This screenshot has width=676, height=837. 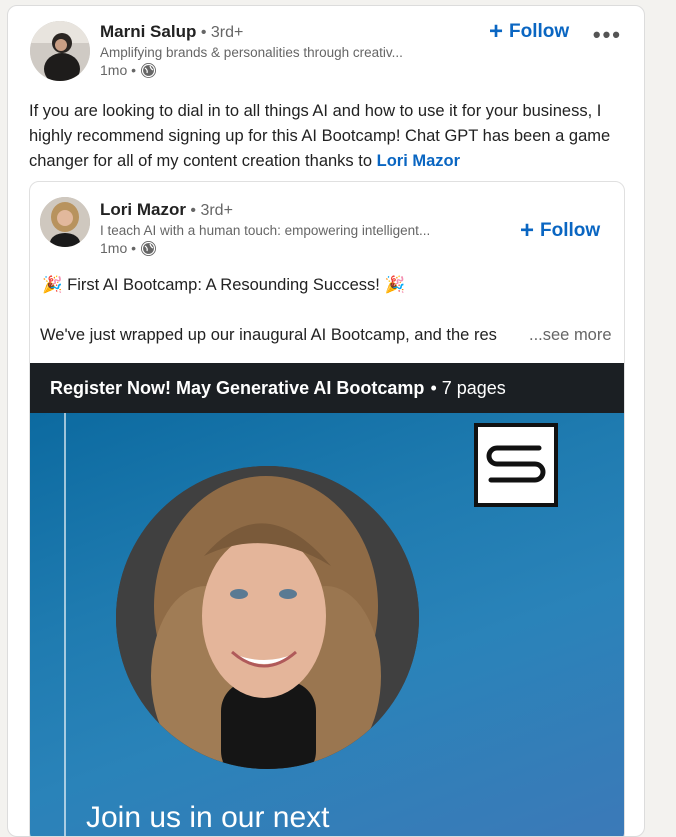 What do you see at coordinates (468, 387) in the screenshot?
I see `document-pages: • 7 pages` at bounding box center [468, 387].